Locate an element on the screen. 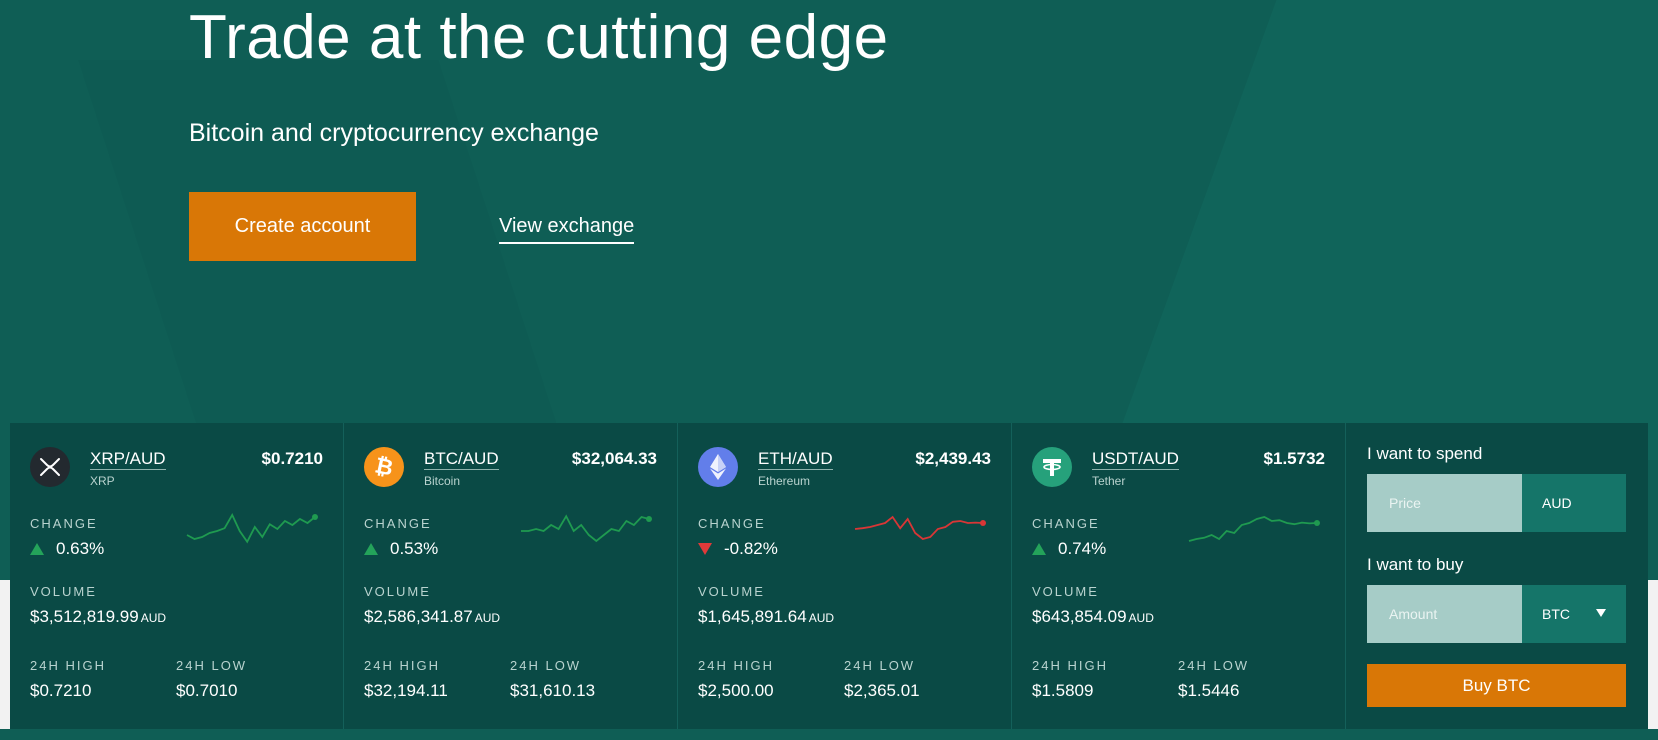 This screenshot has height=740, width=1658. hero-title: Trade at the cutting edge is located at coordinates (539, 37).